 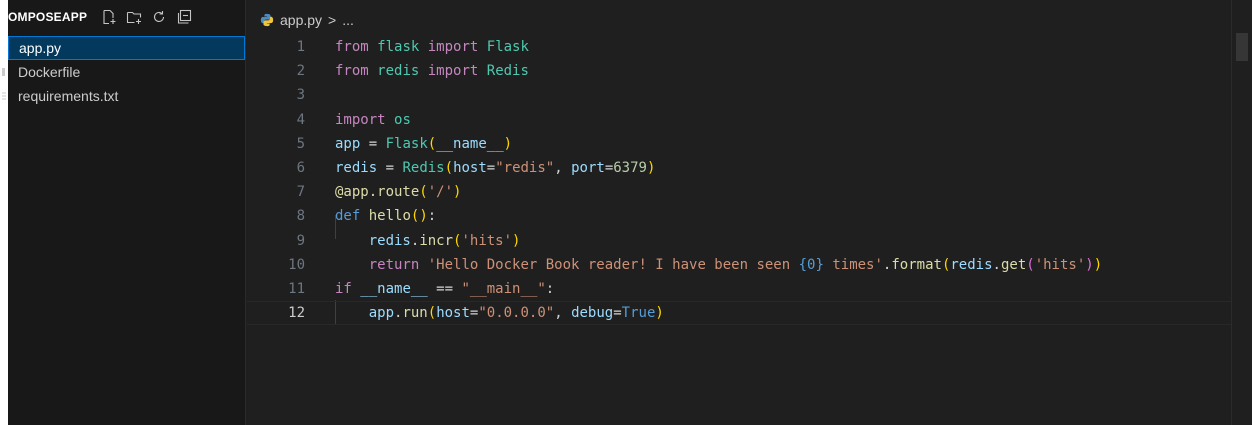 What do you see at coordinates (296, 313) in the screenshot?
I see `line-number: 12` at bounding box center [296, 313].